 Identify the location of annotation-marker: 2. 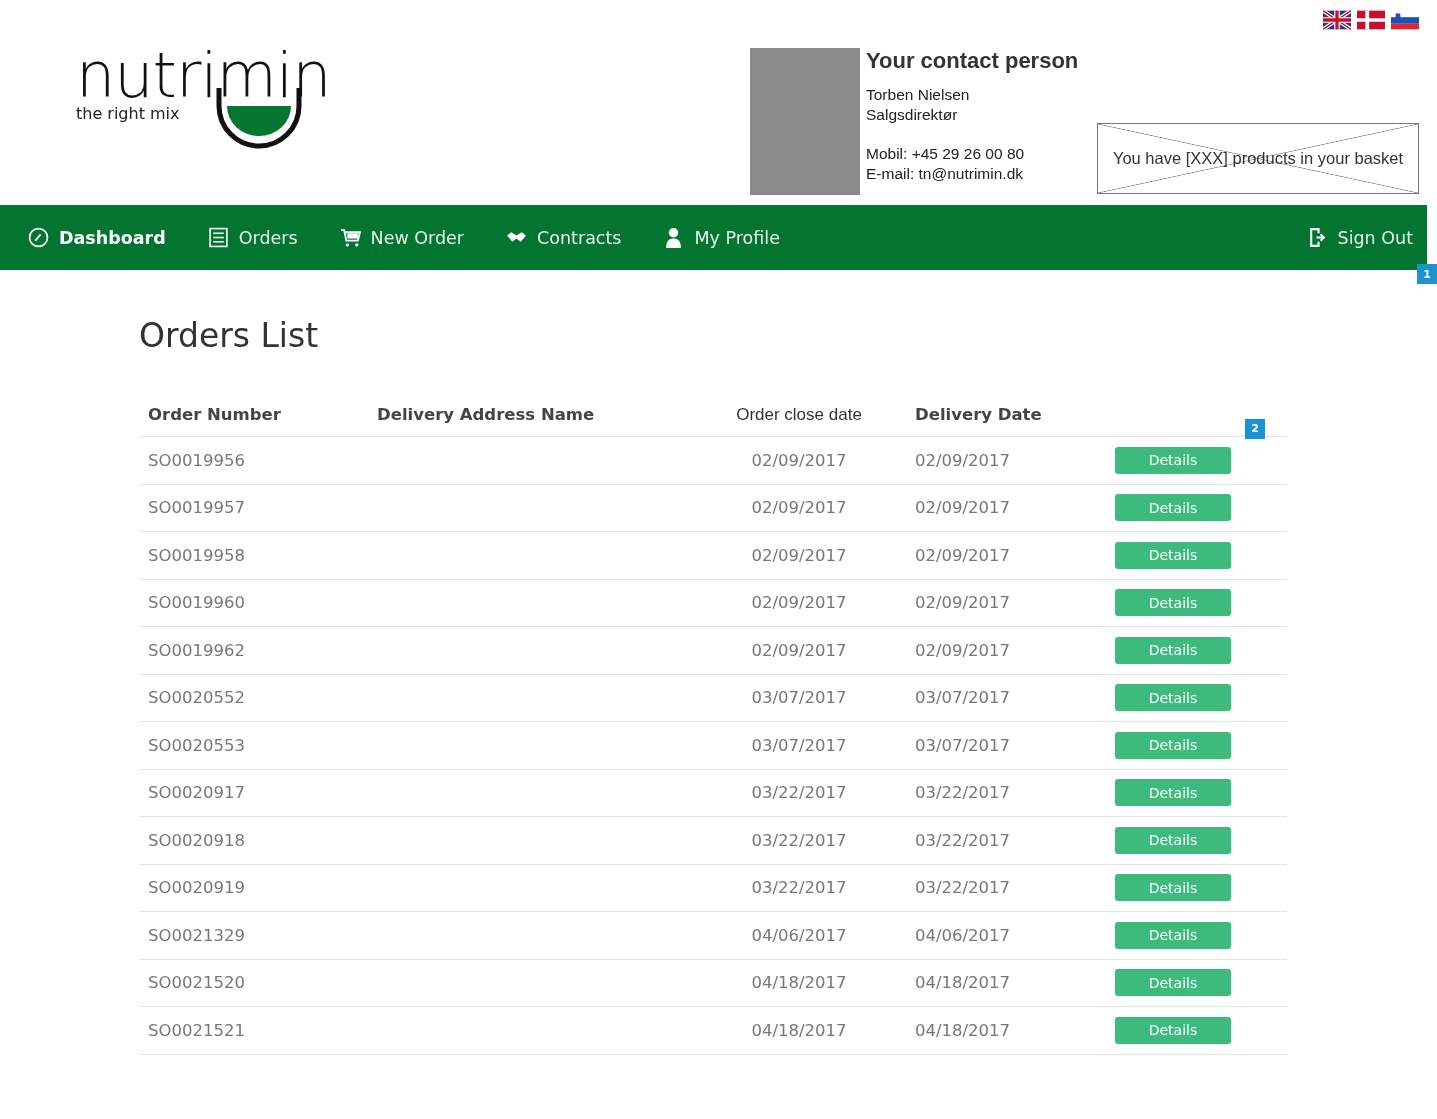
(1255, 428).